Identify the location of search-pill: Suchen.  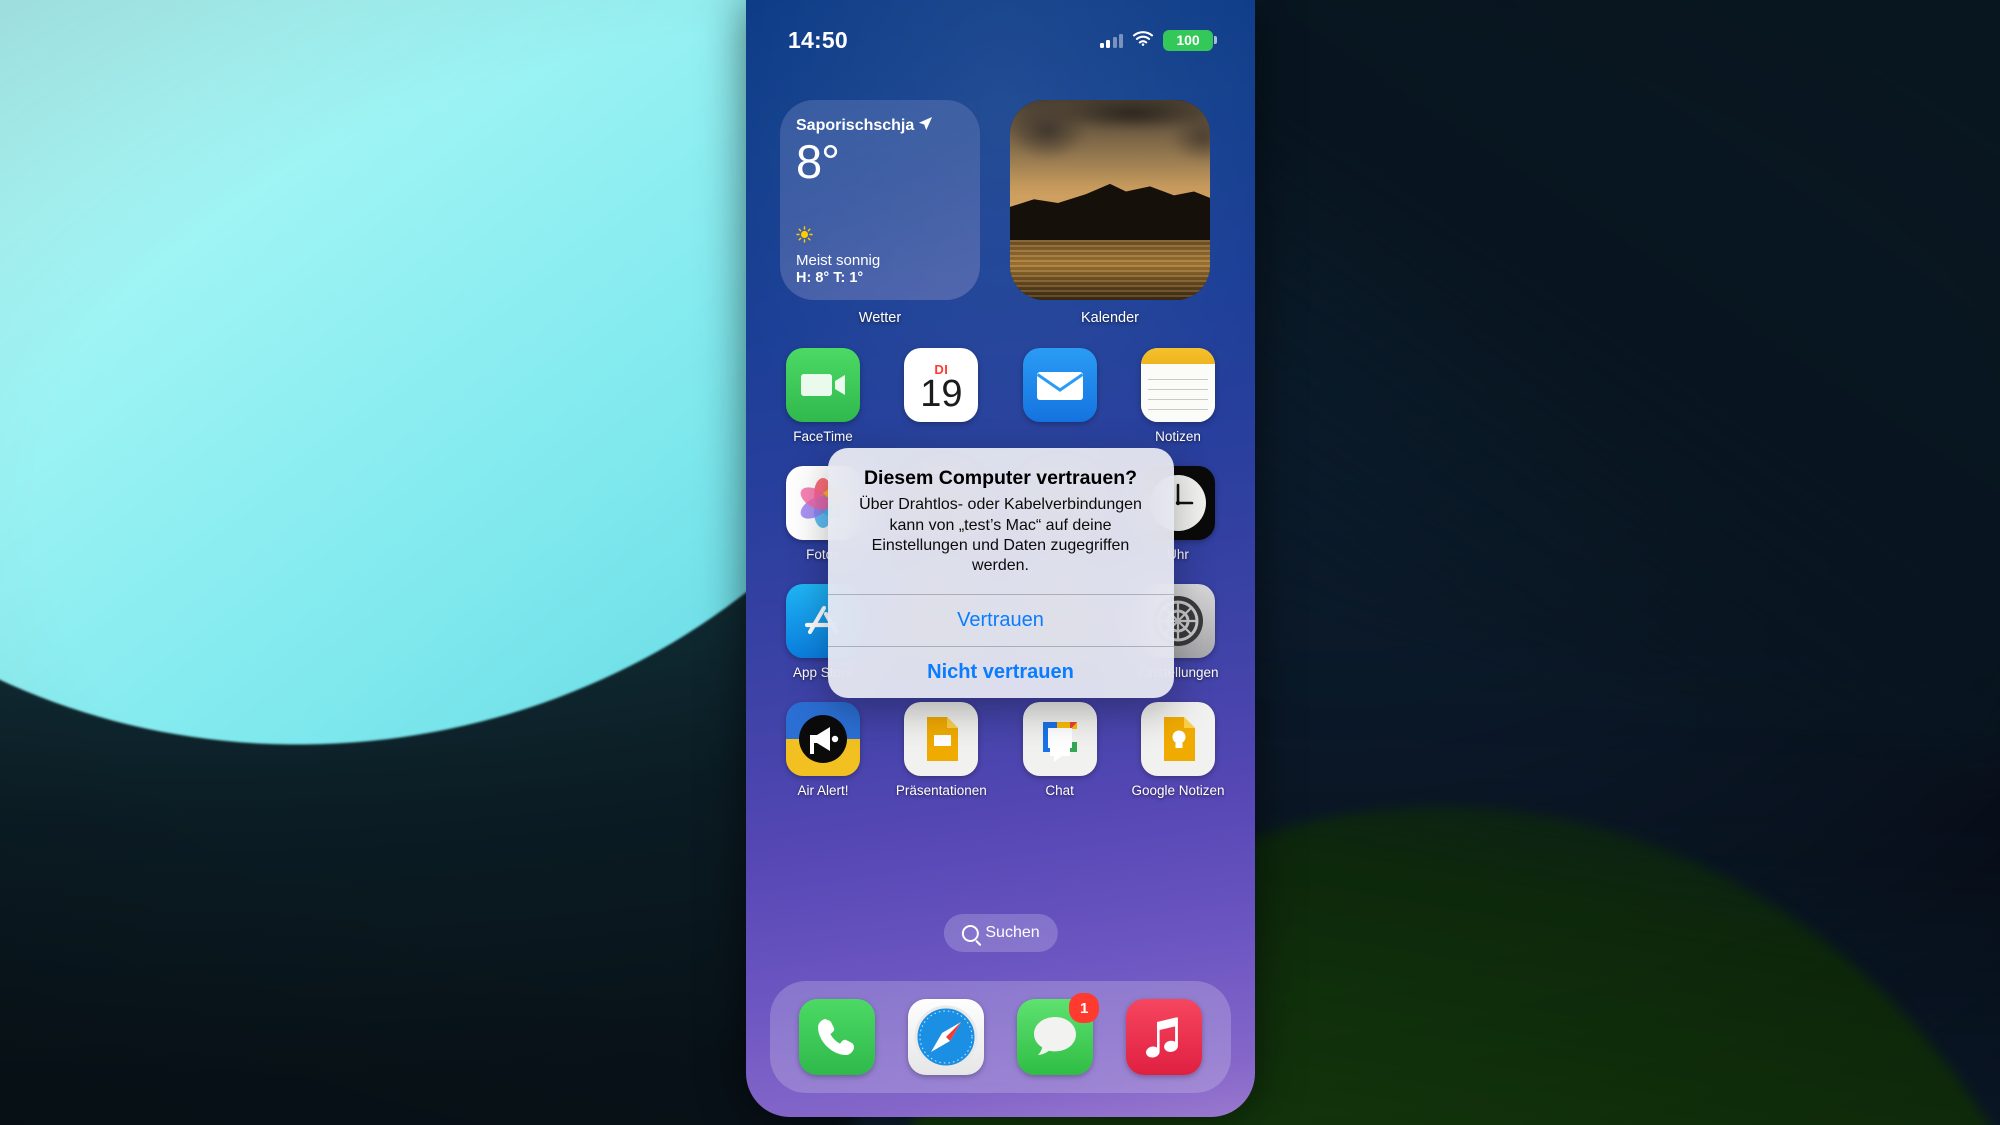
(1000, 933).